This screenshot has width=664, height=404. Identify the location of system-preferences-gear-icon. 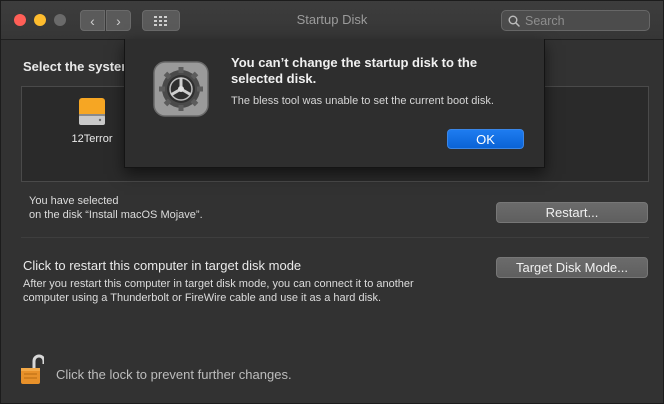
(181, 89).